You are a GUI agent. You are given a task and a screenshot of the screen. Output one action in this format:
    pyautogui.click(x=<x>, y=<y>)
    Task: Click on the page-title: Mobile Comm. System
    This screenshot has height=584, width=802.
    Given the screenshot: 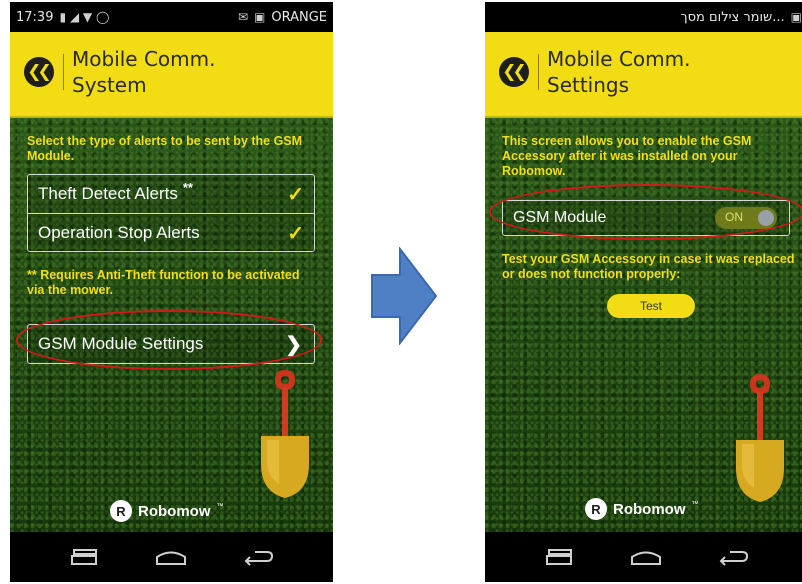 What is the action you would take?
    pyautogui.click(x=197, y=72)
    